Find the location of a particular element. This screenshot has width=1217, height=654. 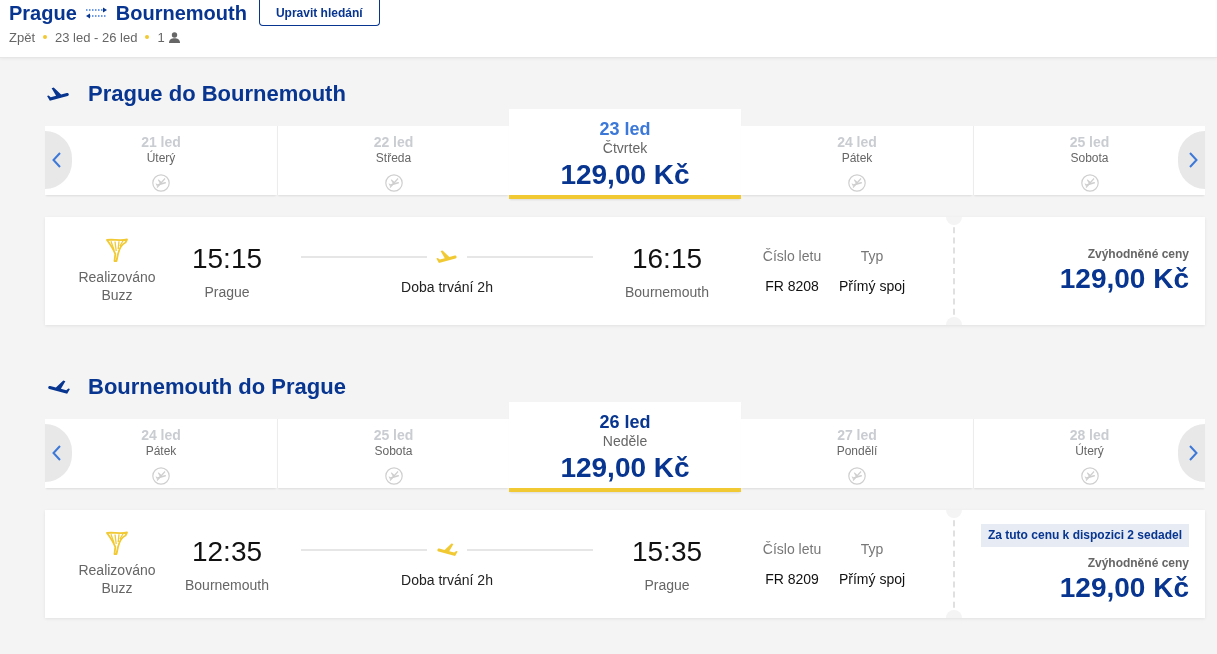

back-link: Zpět is located at coordinates (22, 37).